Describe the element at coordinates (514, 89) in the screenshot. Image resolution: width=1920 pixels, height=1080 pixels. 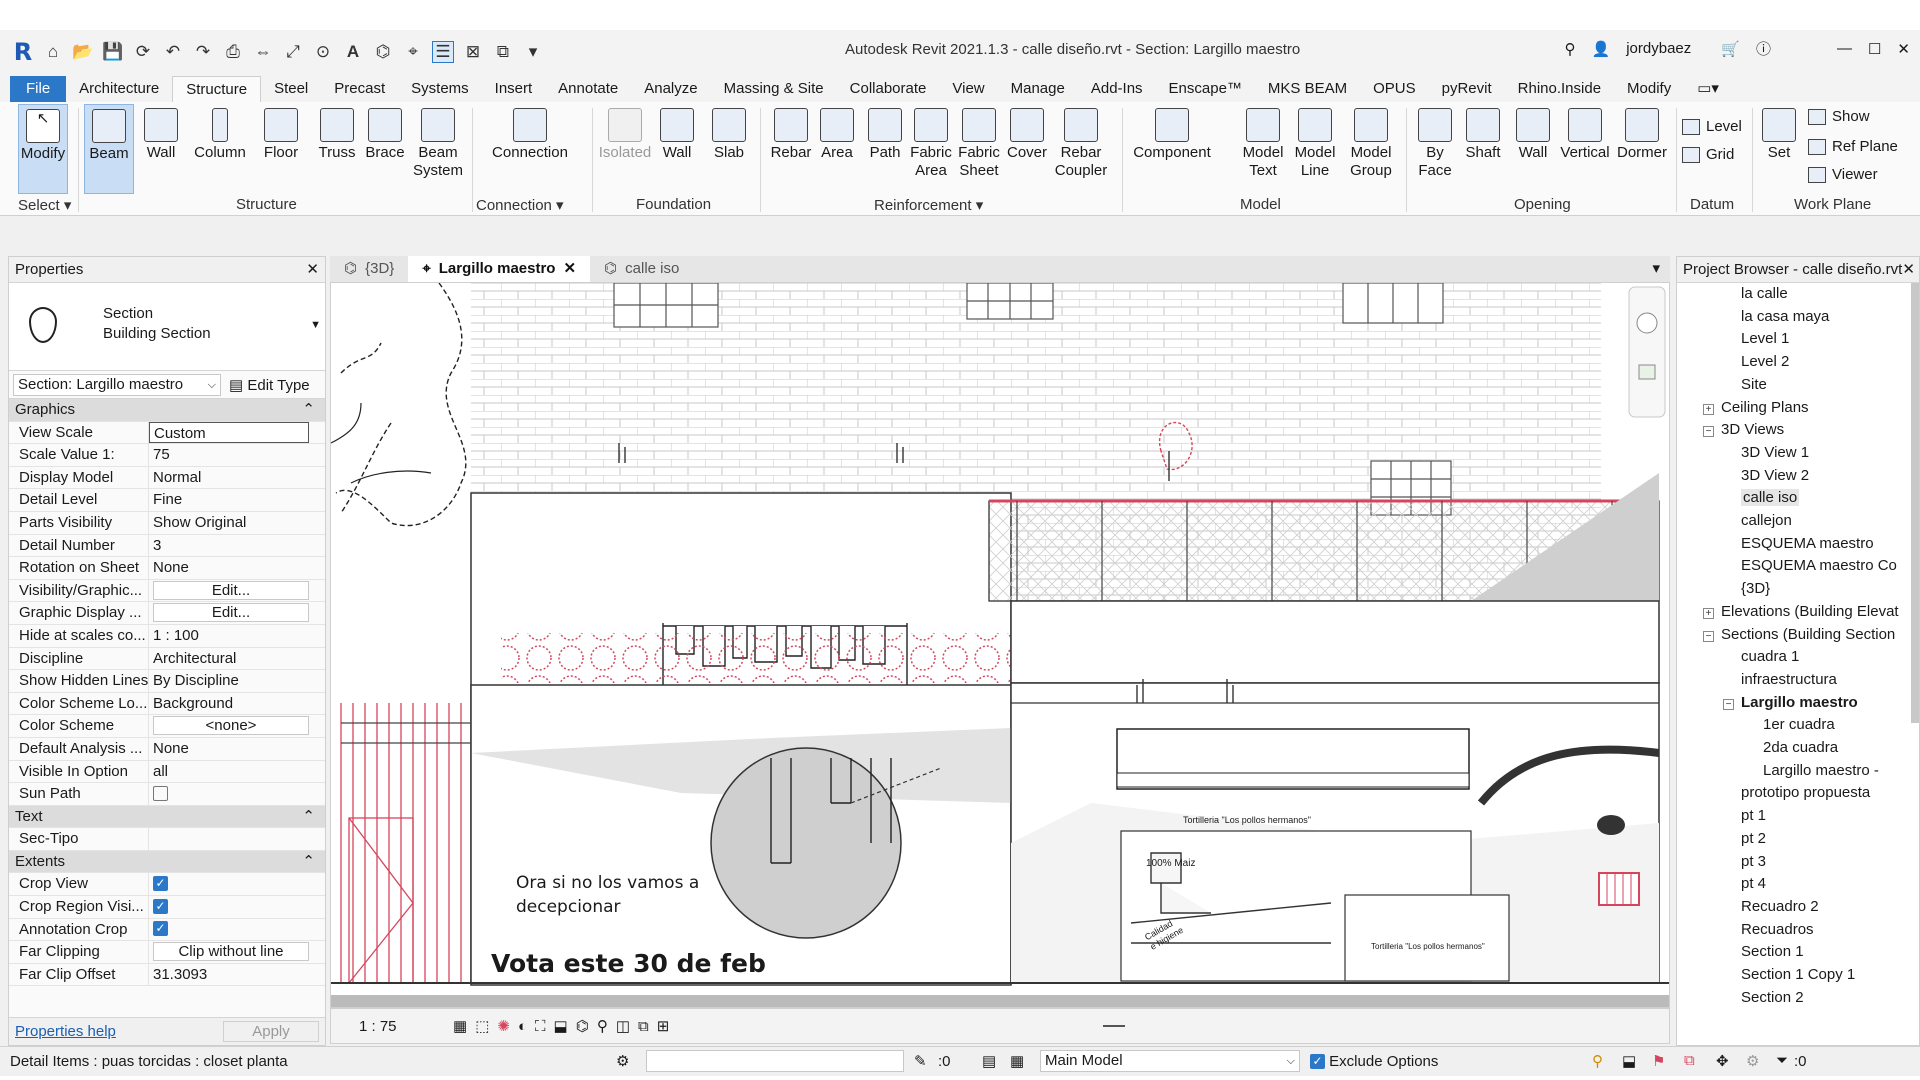
I see `tab-insert: Insert` at that location.